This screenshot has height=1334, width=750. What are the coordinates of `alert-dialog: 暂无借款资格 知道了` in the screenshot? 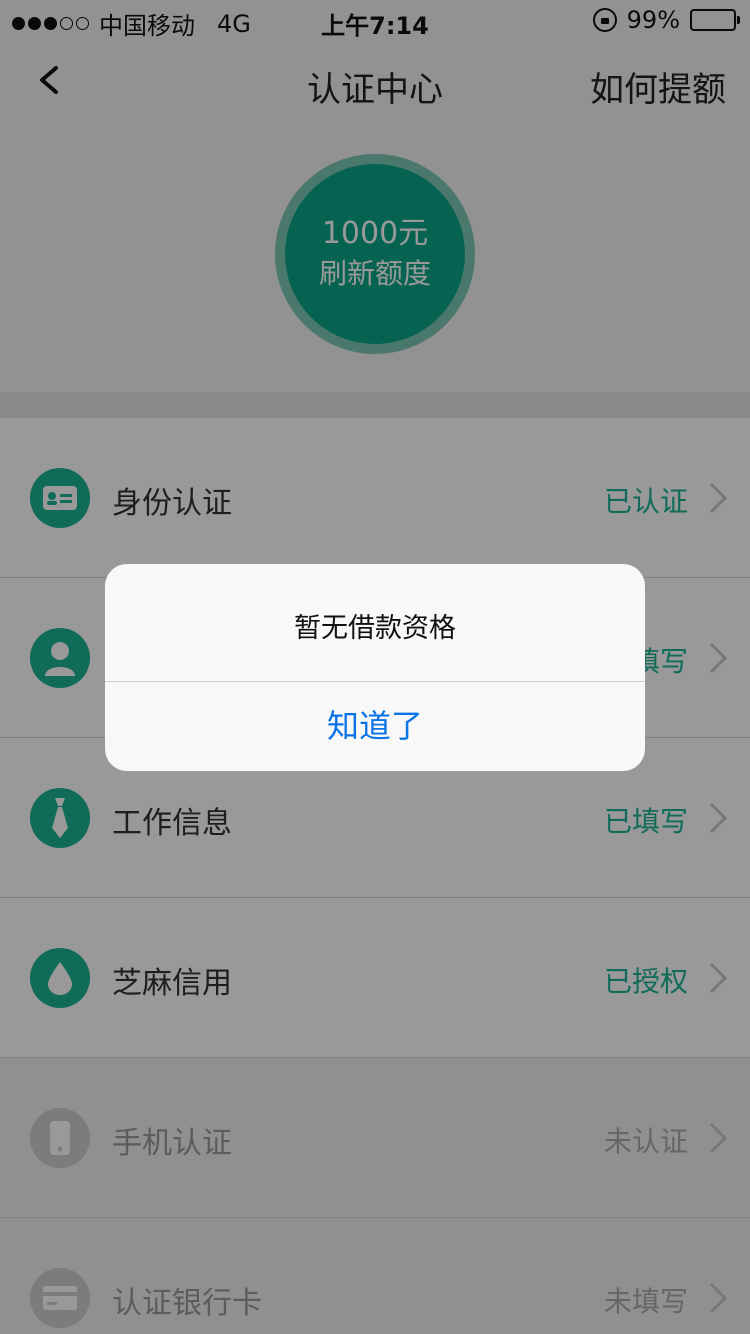 It's located at (375, 667).